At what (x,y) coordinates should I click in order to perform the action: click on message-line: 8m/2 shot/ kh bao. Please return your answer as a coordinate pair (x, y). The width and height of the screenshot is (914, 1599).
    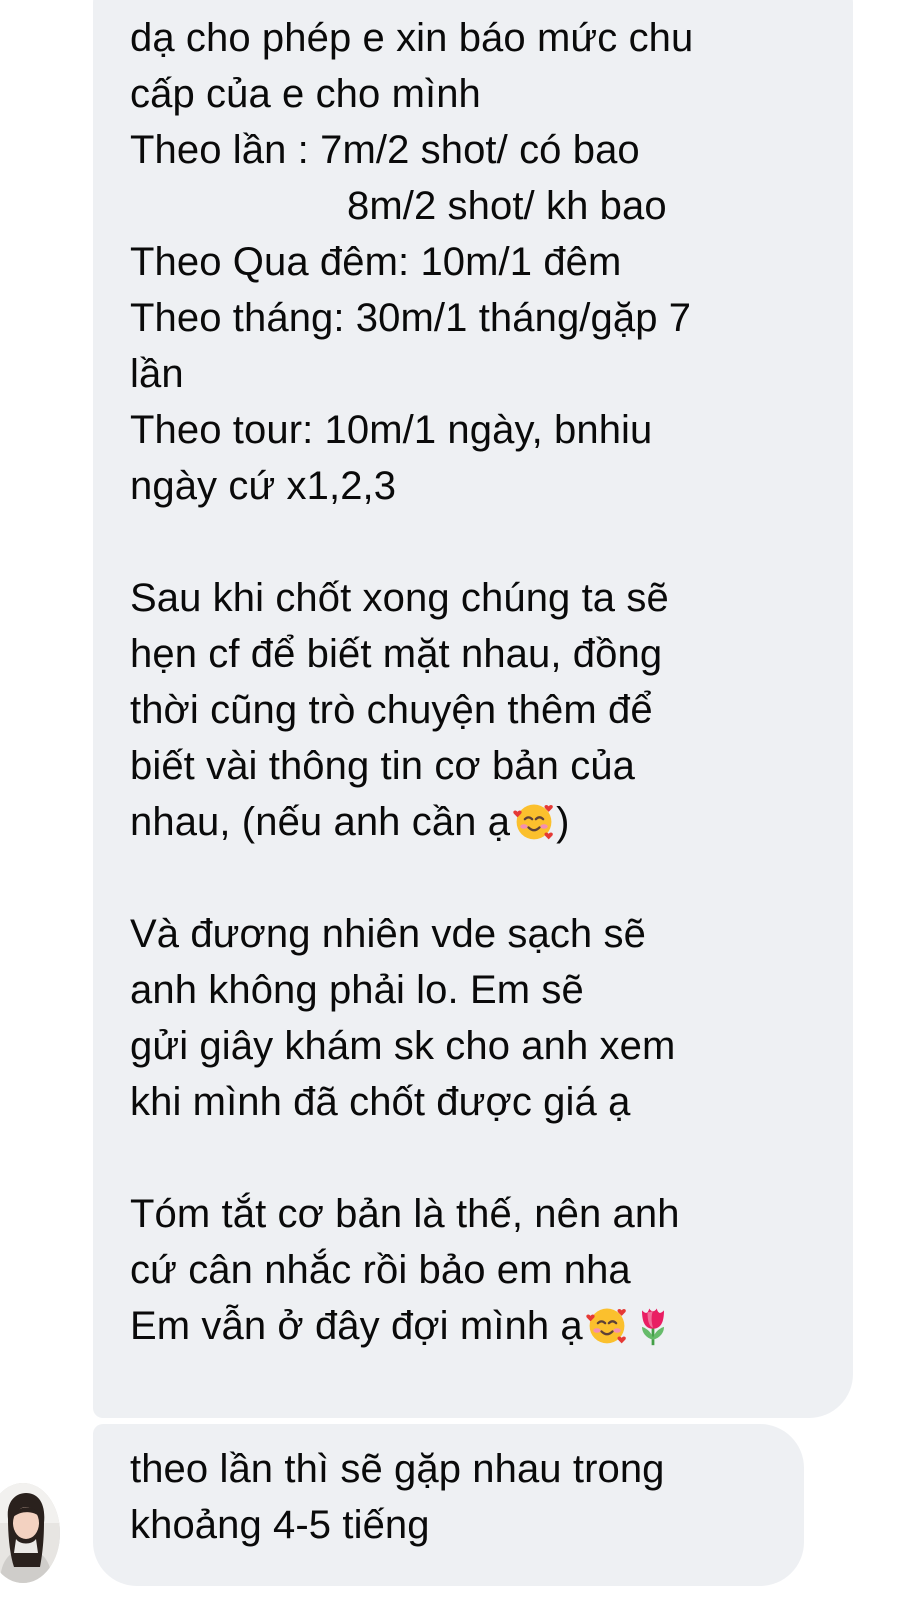
    Looking at the image, I should click on (507, 206).